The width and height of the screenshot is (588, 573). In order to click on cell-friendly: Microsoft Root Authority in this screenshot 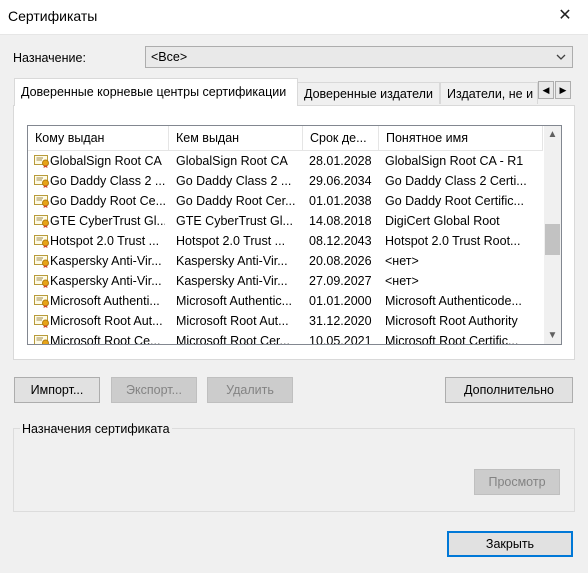, I will do `click(451, 321)`.